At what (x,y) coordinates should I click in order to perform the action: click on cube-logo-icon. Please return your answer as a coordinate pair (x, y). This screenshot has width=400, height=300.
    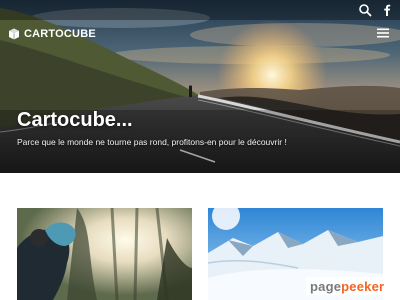
    Looking at the image, I should click on (14, 34).